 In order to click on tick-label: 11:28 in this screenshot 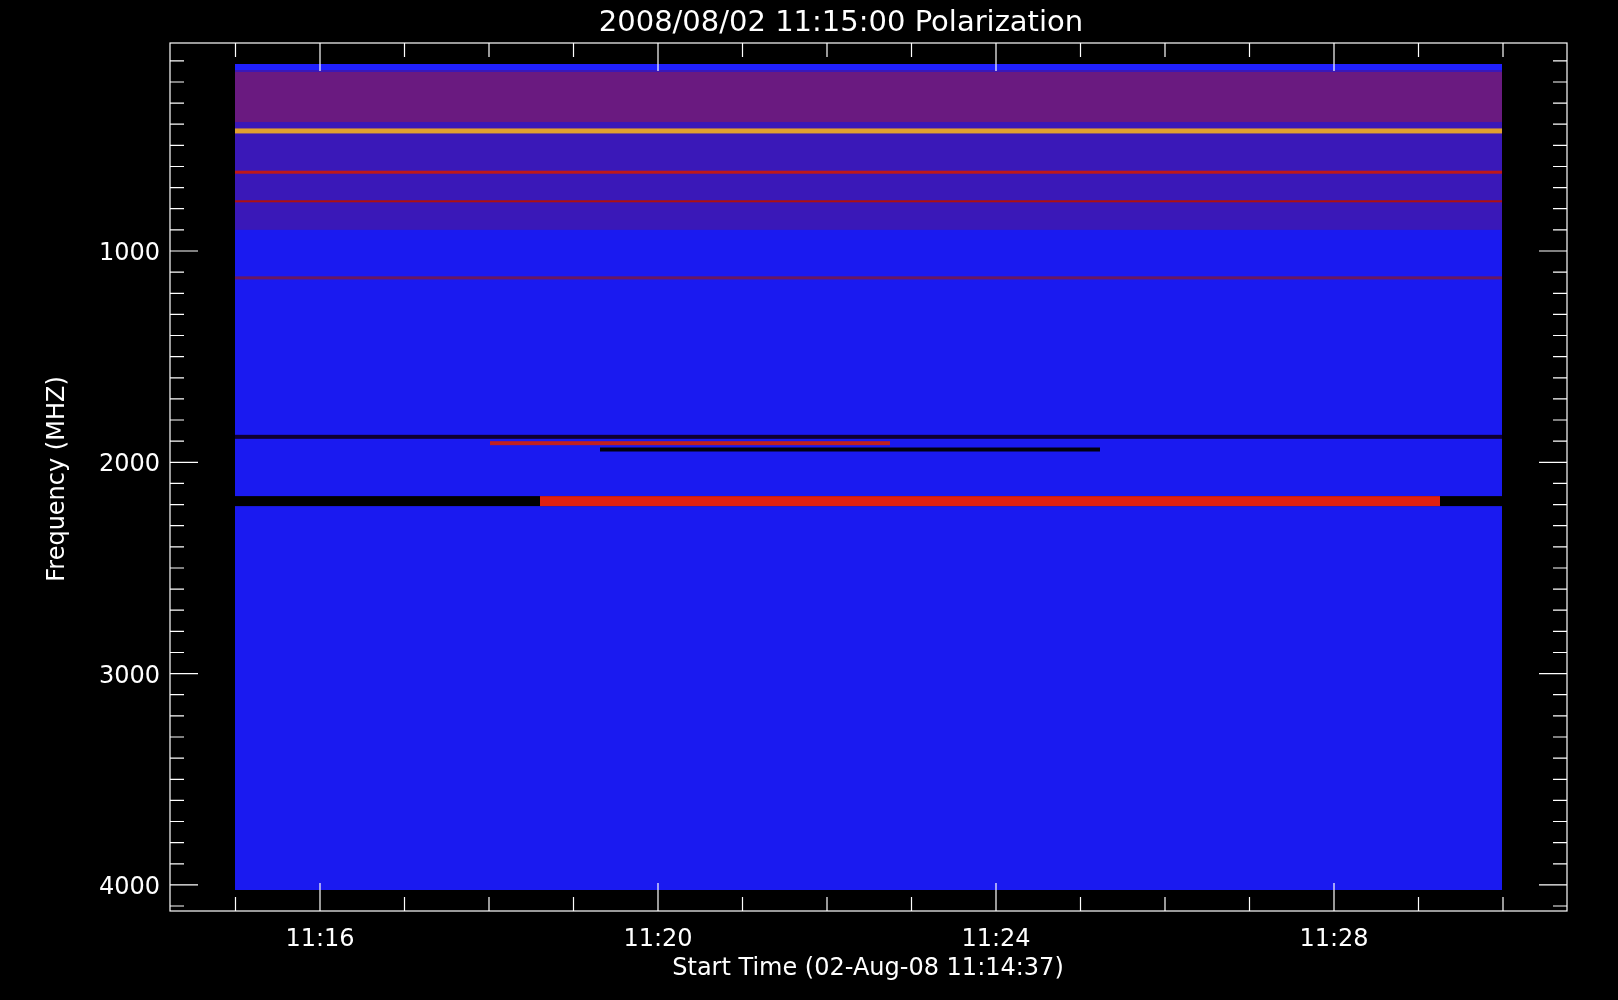, I will do `click(1334, 938)`.